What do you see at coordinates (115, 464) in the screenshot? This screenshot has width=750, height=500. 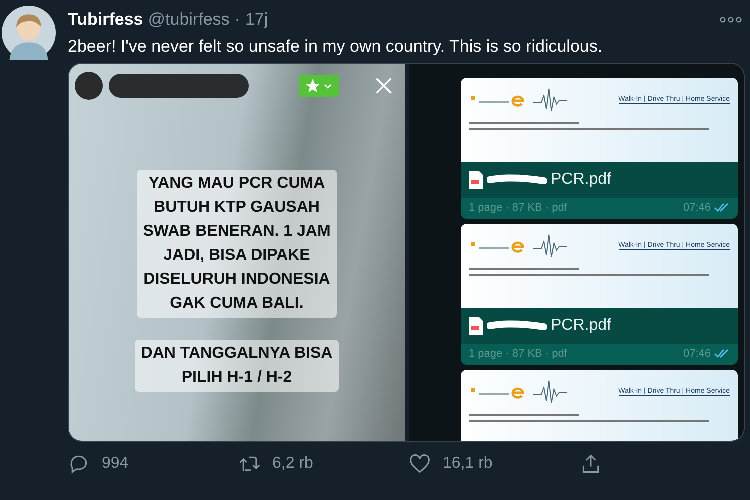 I see `action-count: 994` at bounding box center [115, 464].